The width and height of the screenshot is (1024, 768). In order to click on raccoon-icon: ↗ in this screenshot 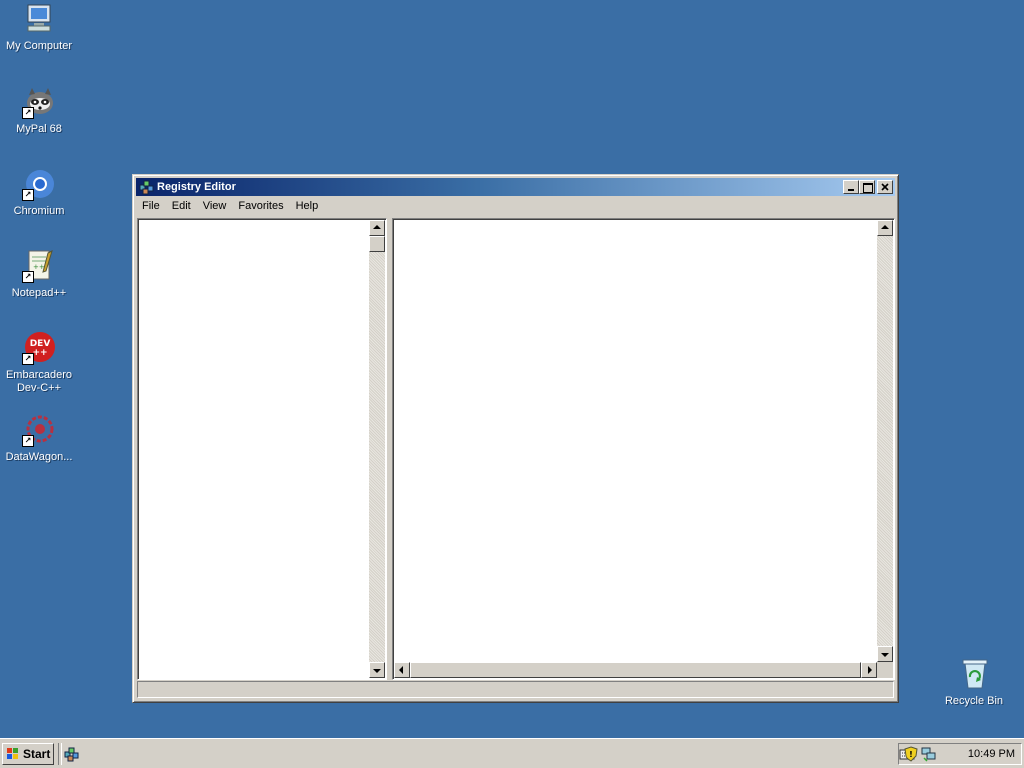, I will do `click(39, 102)`.